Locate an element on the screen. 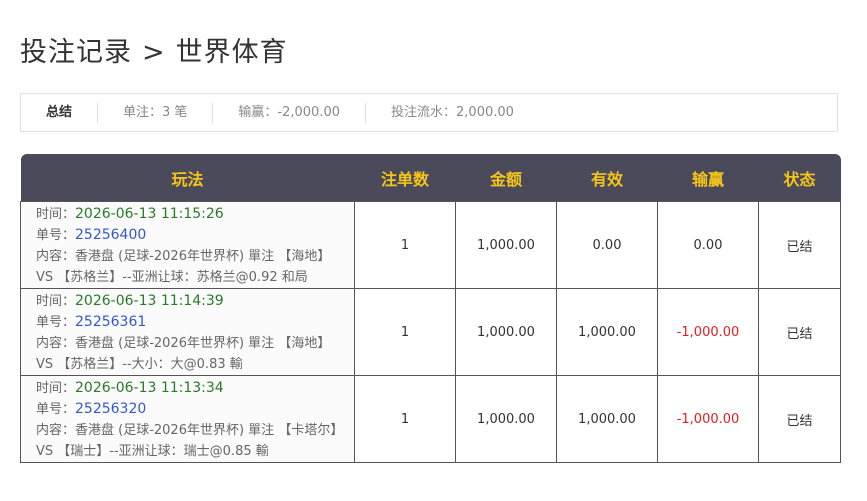 The height and width of the screenshot is (501, 867). bet-time: 时间：2026-06-13 11:14:39 is located at coordinates (130, 301).